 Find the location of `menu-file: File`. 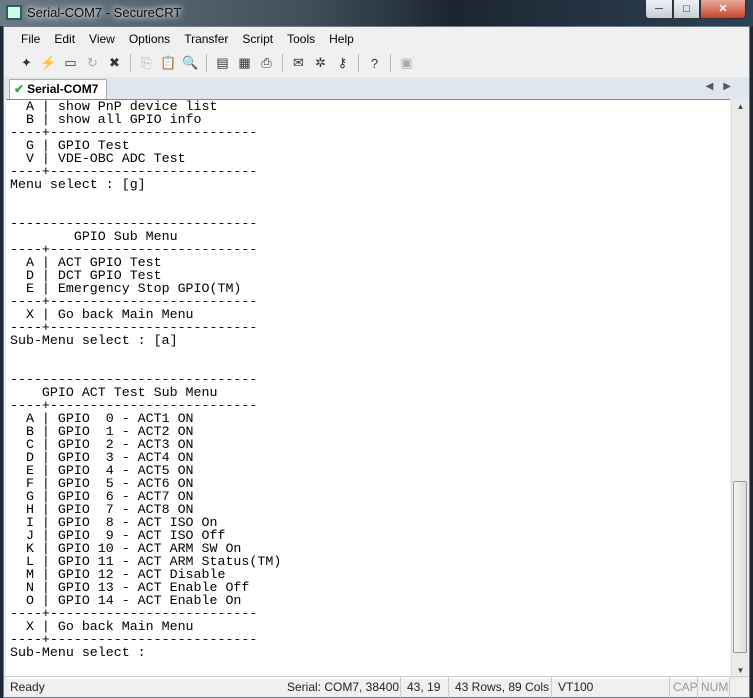

menu-file: File is located at coordinates (30, 39).